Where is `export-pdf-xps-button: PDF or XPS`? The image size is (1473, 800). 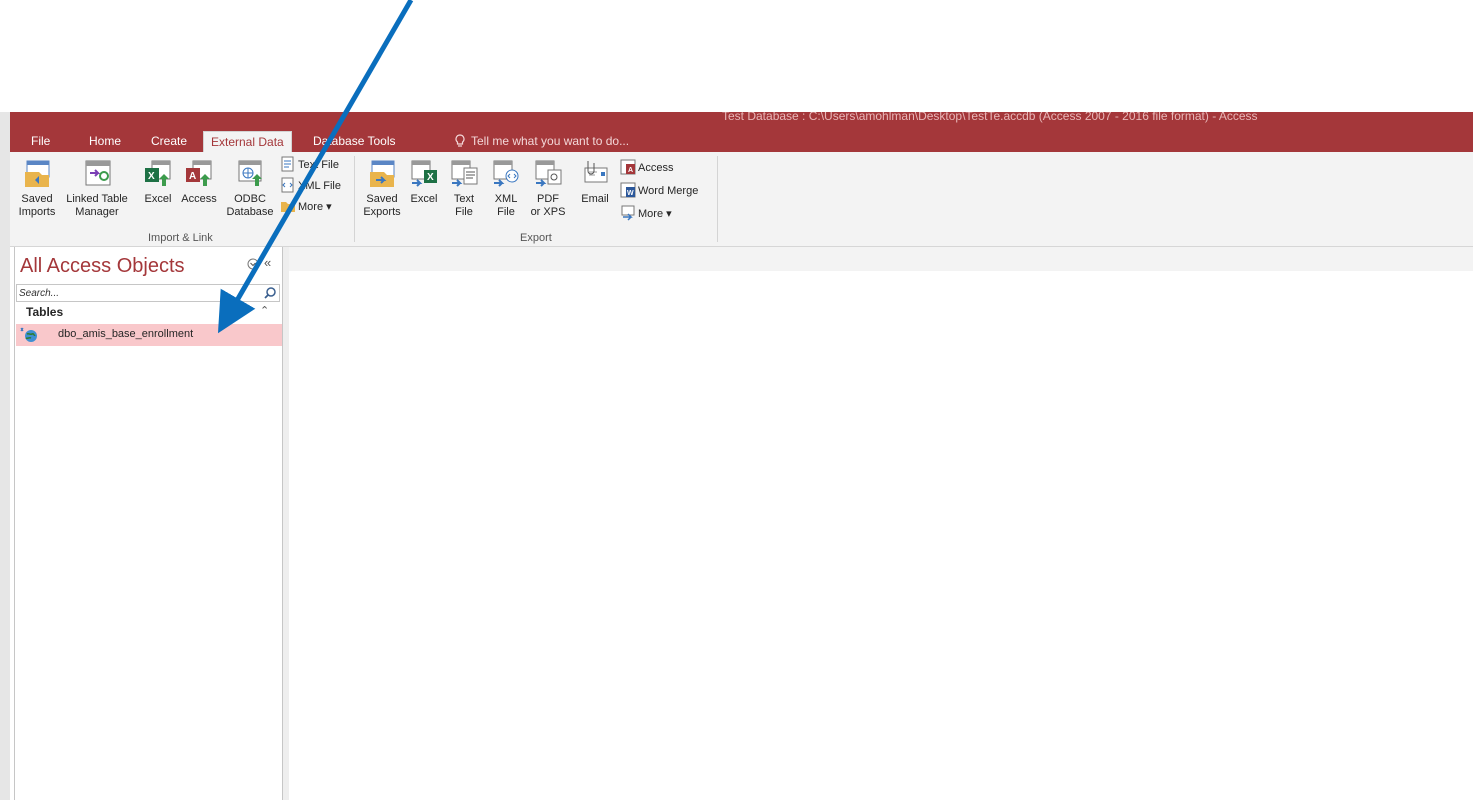
export-pdf-xps-button: PDF or XPS is located at coordinates (548, 188).